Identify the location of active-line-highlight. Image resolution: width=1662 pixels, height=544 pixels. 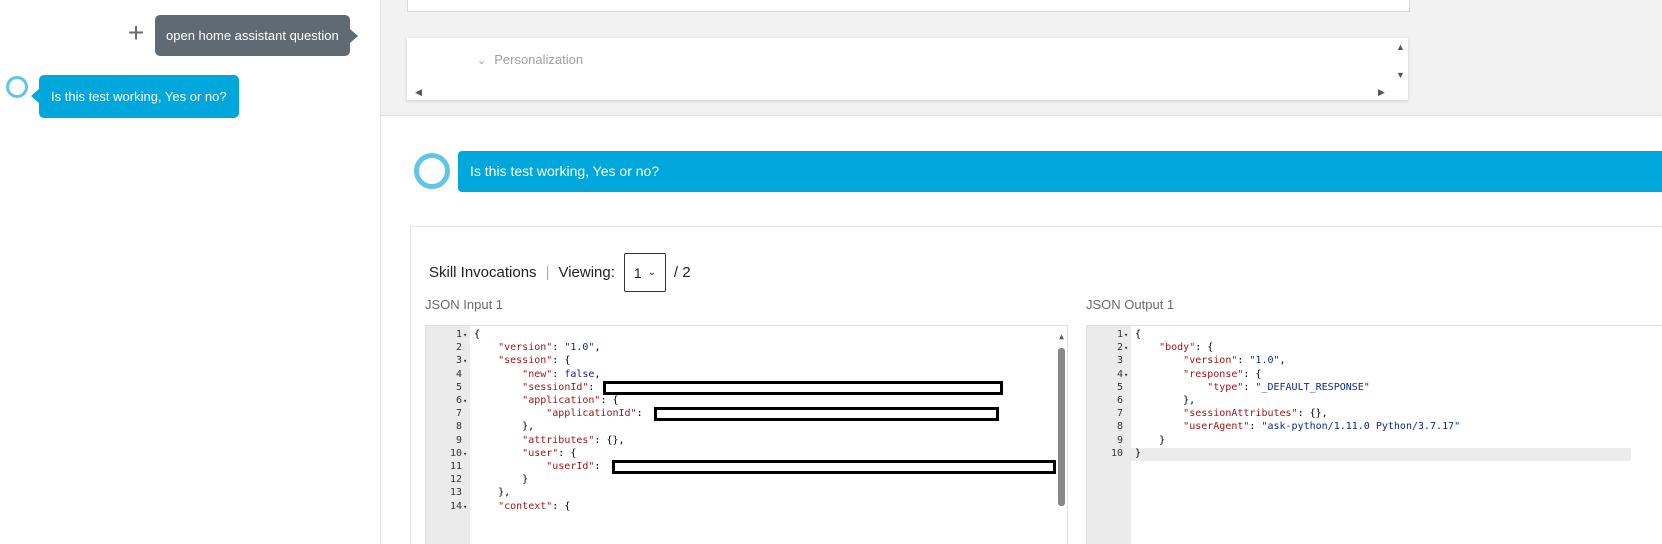
(1381, 454).